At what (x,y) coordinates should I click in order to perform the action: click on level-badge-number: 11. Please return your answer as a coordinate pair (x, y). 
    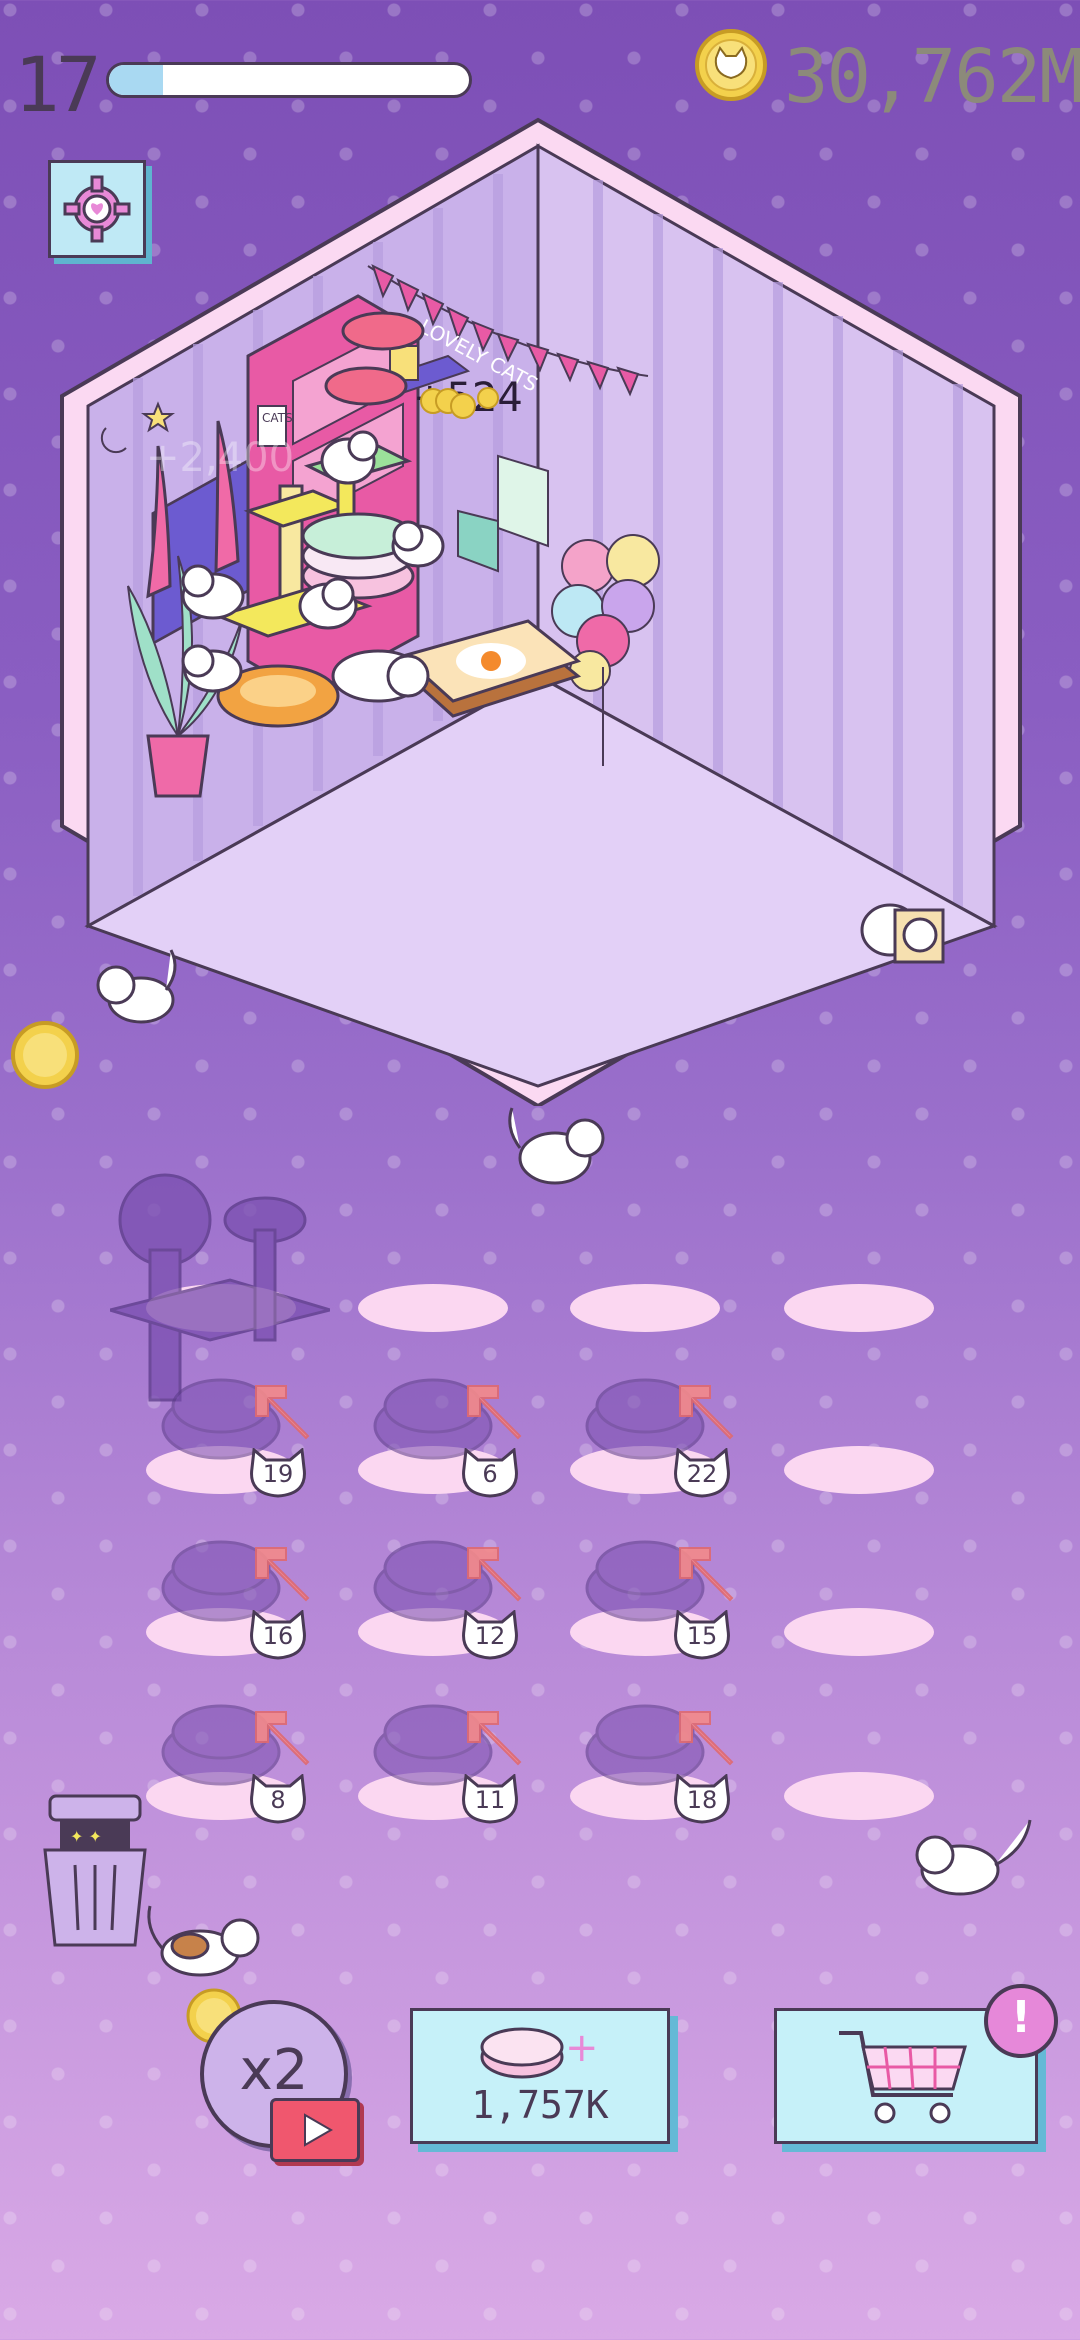
    Looking at the image, I should click on (490, 1800).